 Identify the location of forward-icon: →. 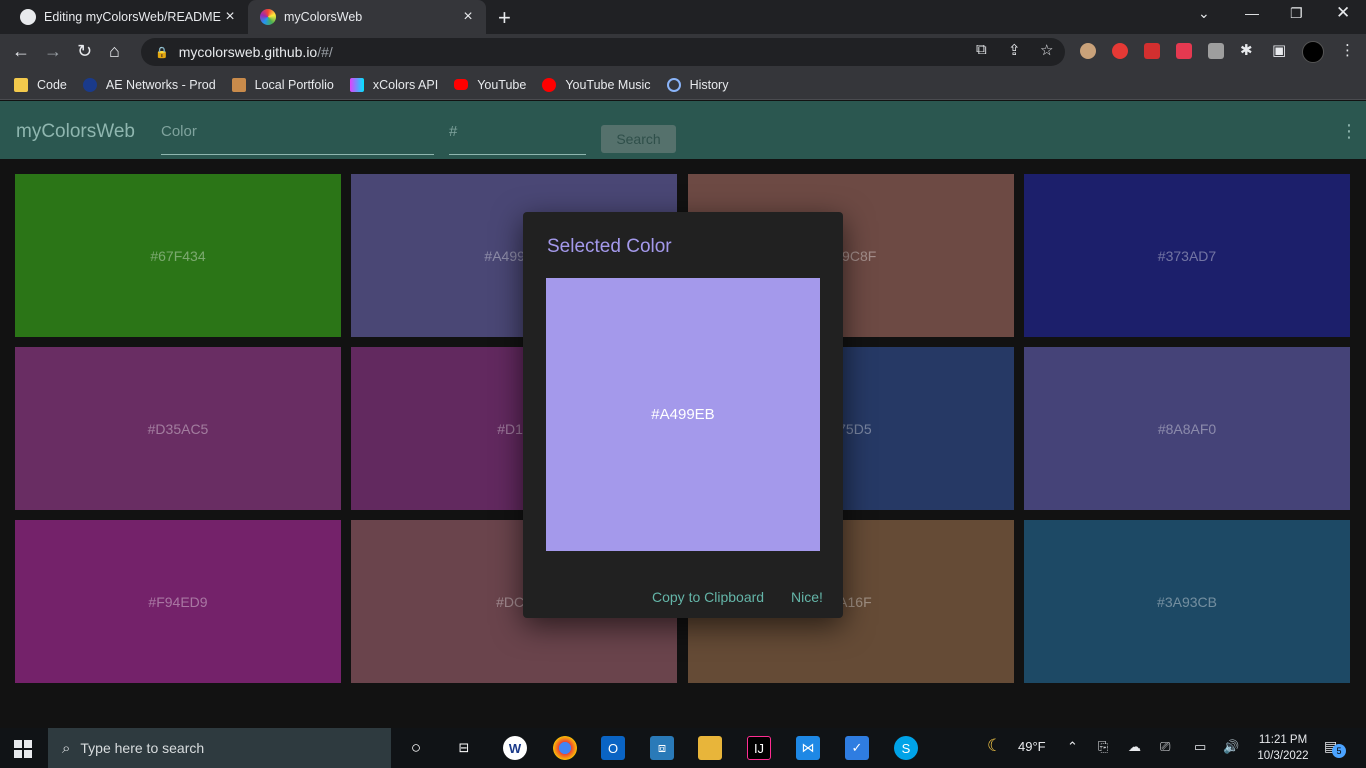
(53, 51).